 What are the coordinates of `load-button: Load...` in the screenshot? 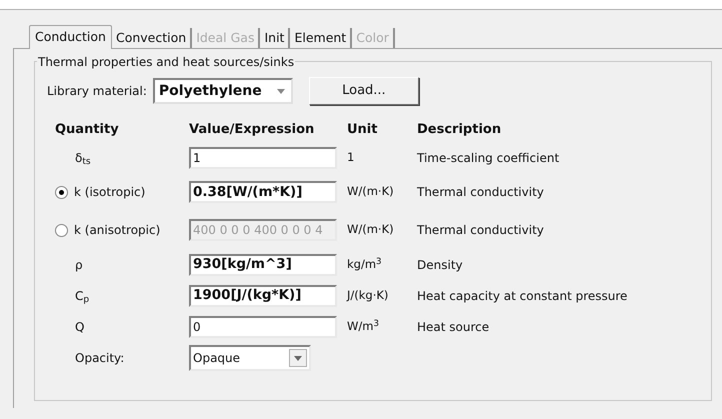 It's located at (363, 91).